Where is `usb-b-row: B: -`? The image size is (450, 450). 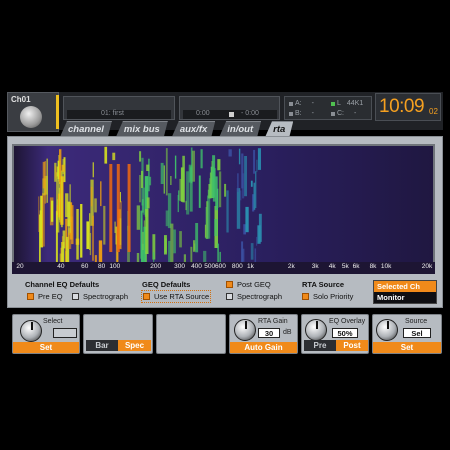
usb-b-row: B: - is located at coordinates (301, 113).